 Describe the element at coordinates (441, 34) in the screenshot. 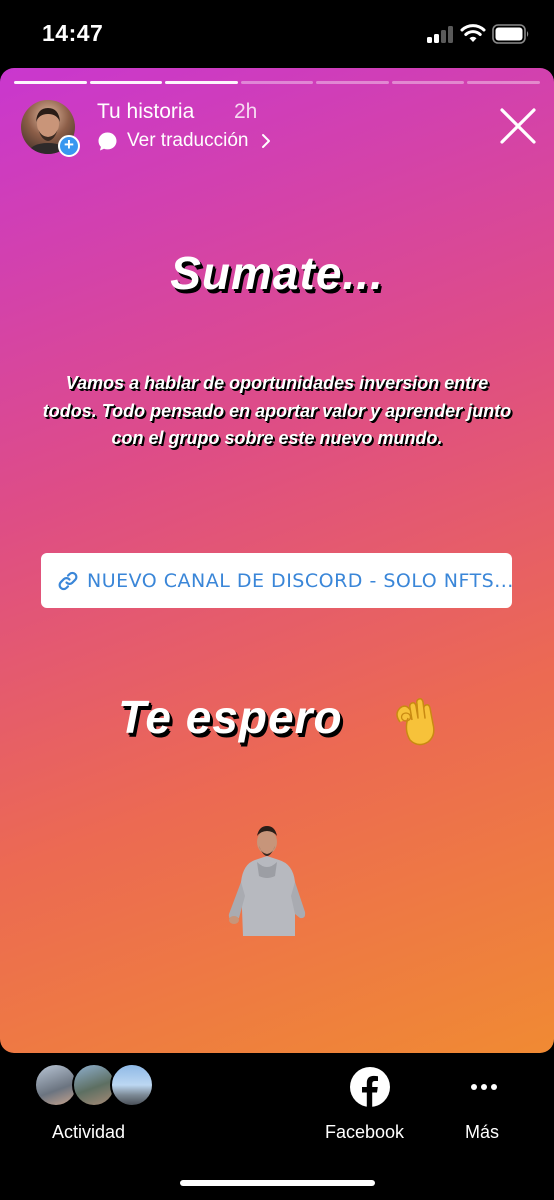

I see `cellular-signal-icon` at that location.